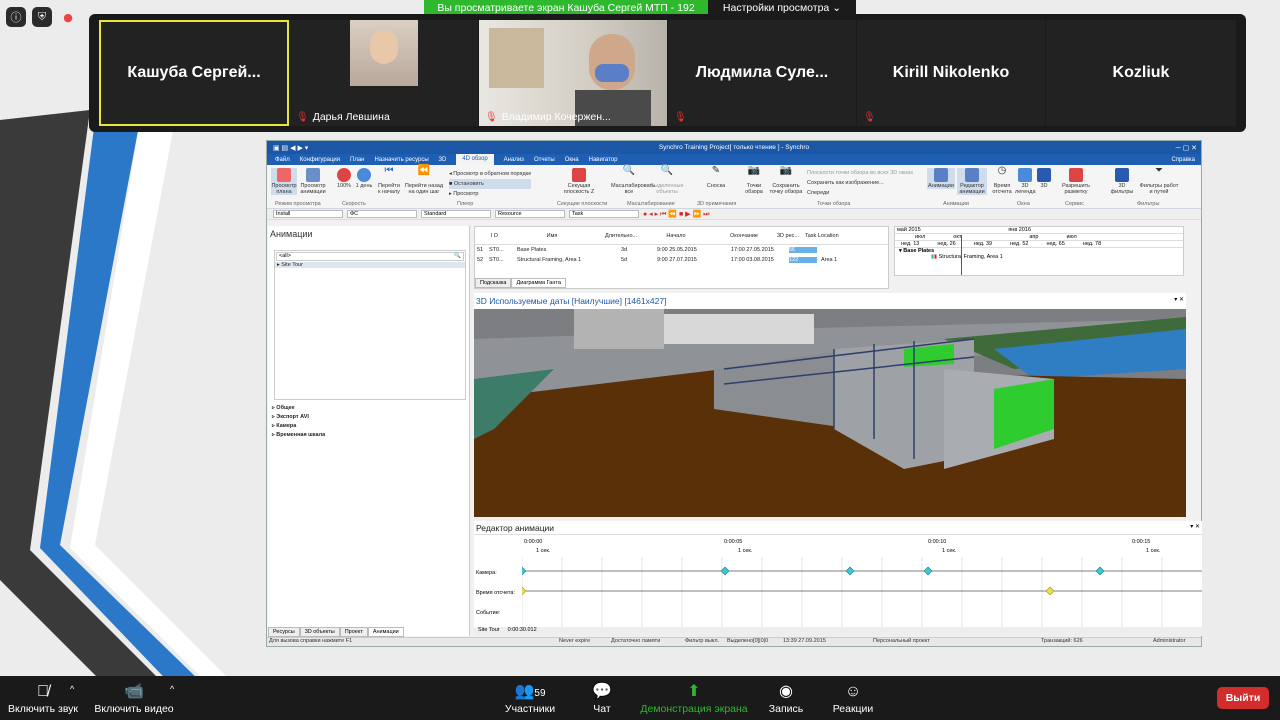 The image size is (1280, 720). What do you see at coordinates (744, 236) in the screenshot?
I see `col-header: Окончание` at bounding box center [744, 236].